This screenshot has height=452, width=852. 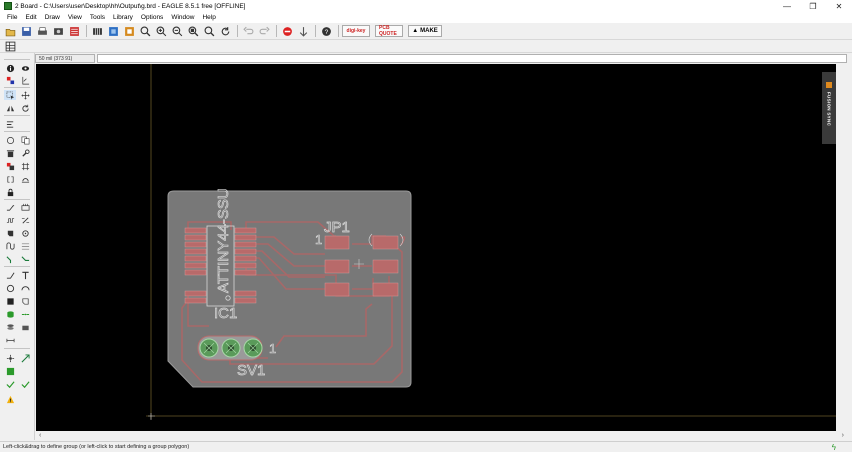 I want to click on move-icon, so click(x=25, y=95).